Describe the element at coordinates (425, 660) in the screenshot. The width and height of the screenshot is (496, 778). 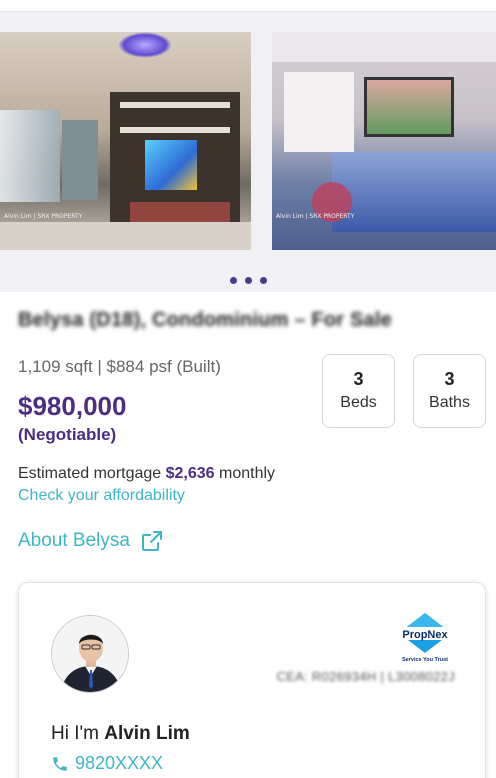
I see `logo-tagline: Service You Trust` at that location.